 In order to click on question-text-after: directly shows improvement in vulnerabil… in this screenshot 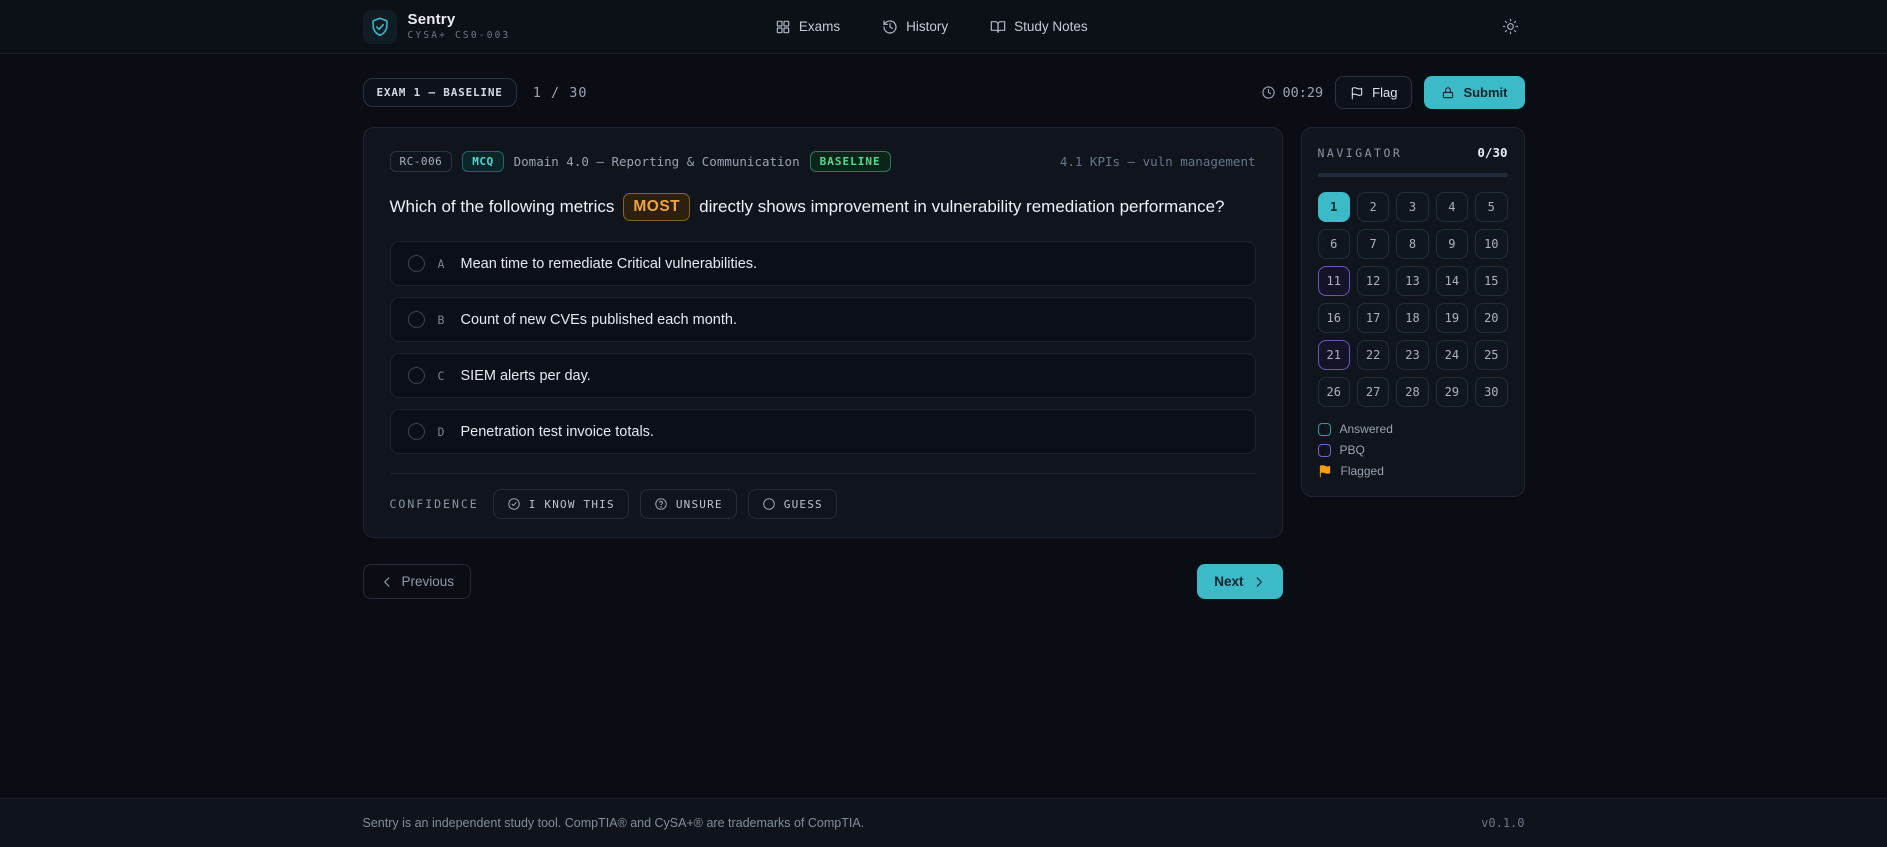, I will do `click(962, 206)`.